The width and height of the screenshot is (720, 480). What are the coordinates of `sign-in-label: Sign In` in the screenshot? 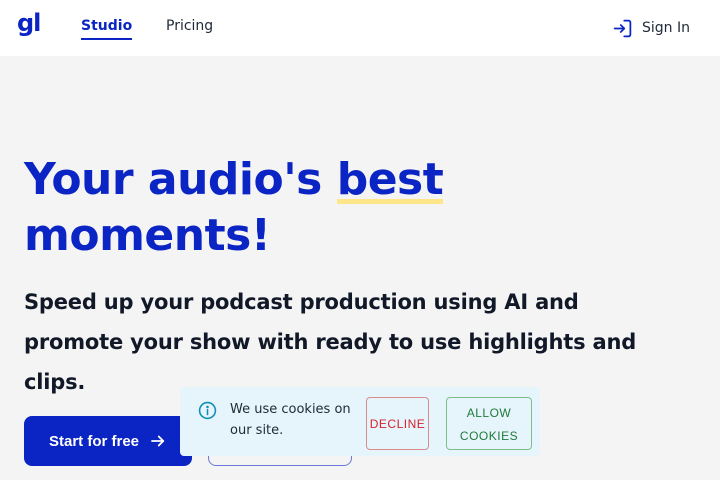 It's located at (666, 28).